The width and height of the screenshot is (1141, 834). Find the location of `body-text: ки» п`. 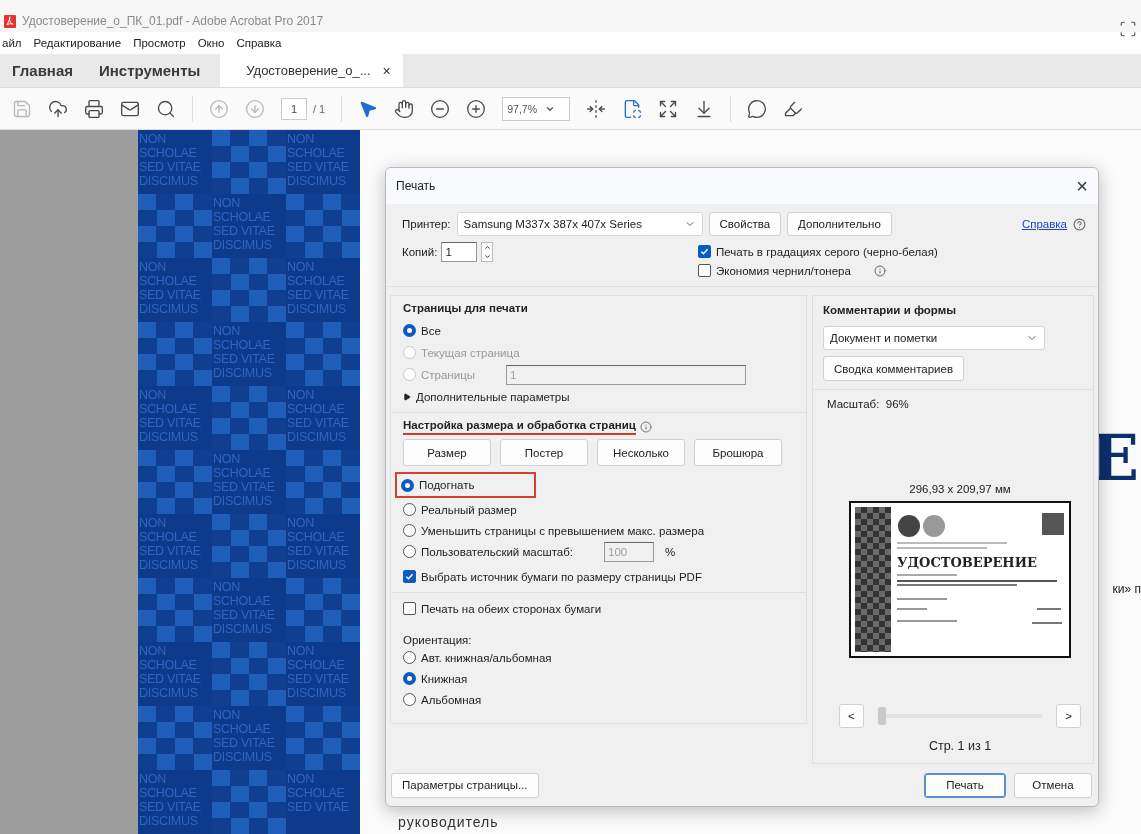

body-text: ки» п is located at coordinates (1126, 589).